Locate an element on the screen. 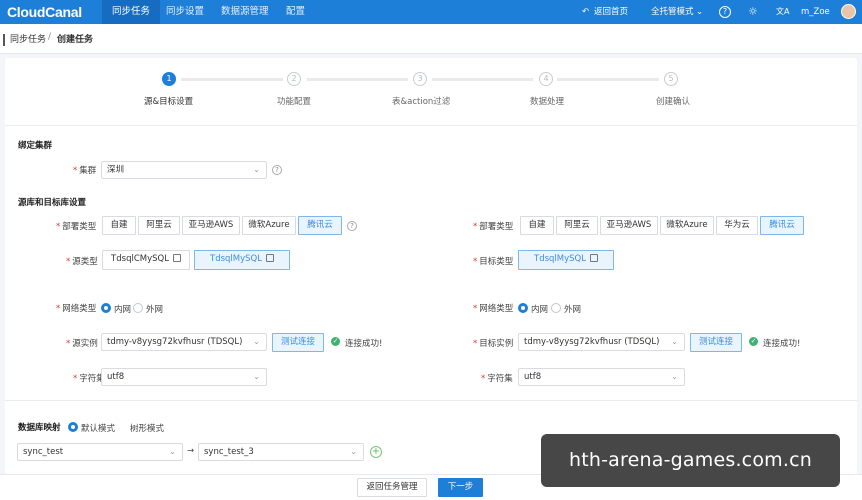 This screenshot has width=862, height=500. source-type-tdsqlcmysql: TdsqlCMySQL is located at coordinates (146, 260).